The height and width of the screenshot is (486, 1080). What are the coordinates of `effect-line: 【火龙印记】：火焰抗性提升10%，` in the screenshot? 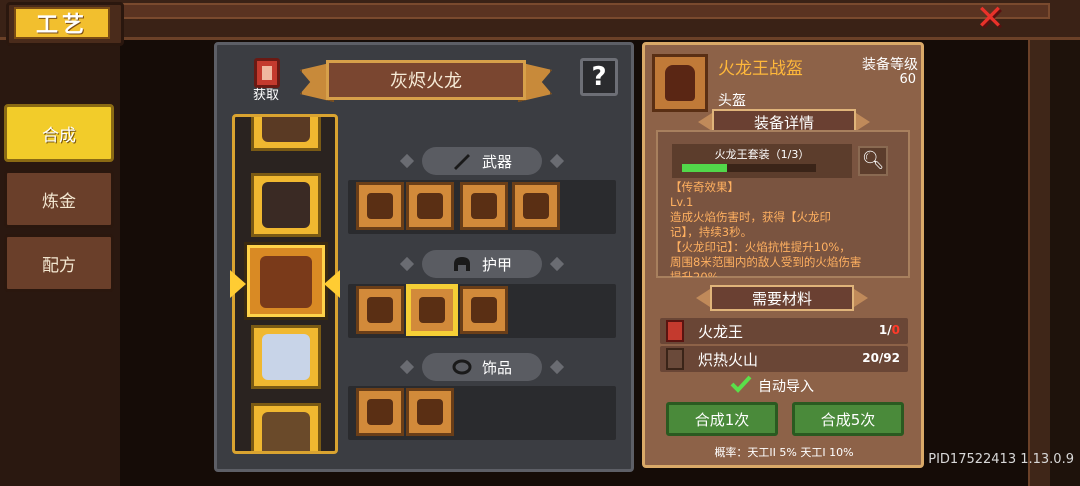 It's located at (760, 247).